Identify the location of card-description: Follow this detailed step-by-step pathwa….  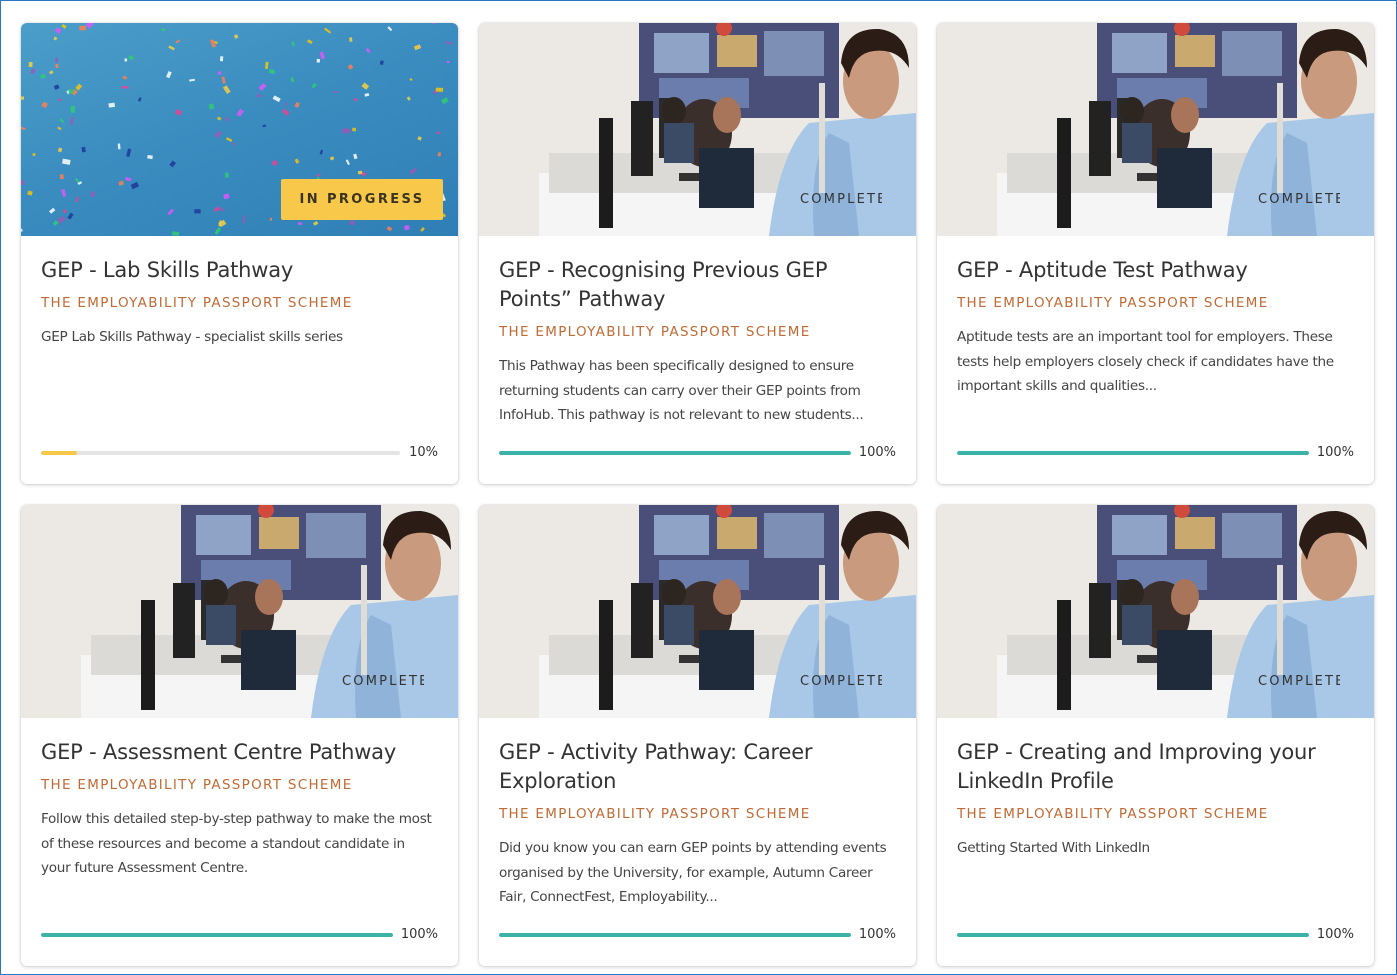
(236, 843).